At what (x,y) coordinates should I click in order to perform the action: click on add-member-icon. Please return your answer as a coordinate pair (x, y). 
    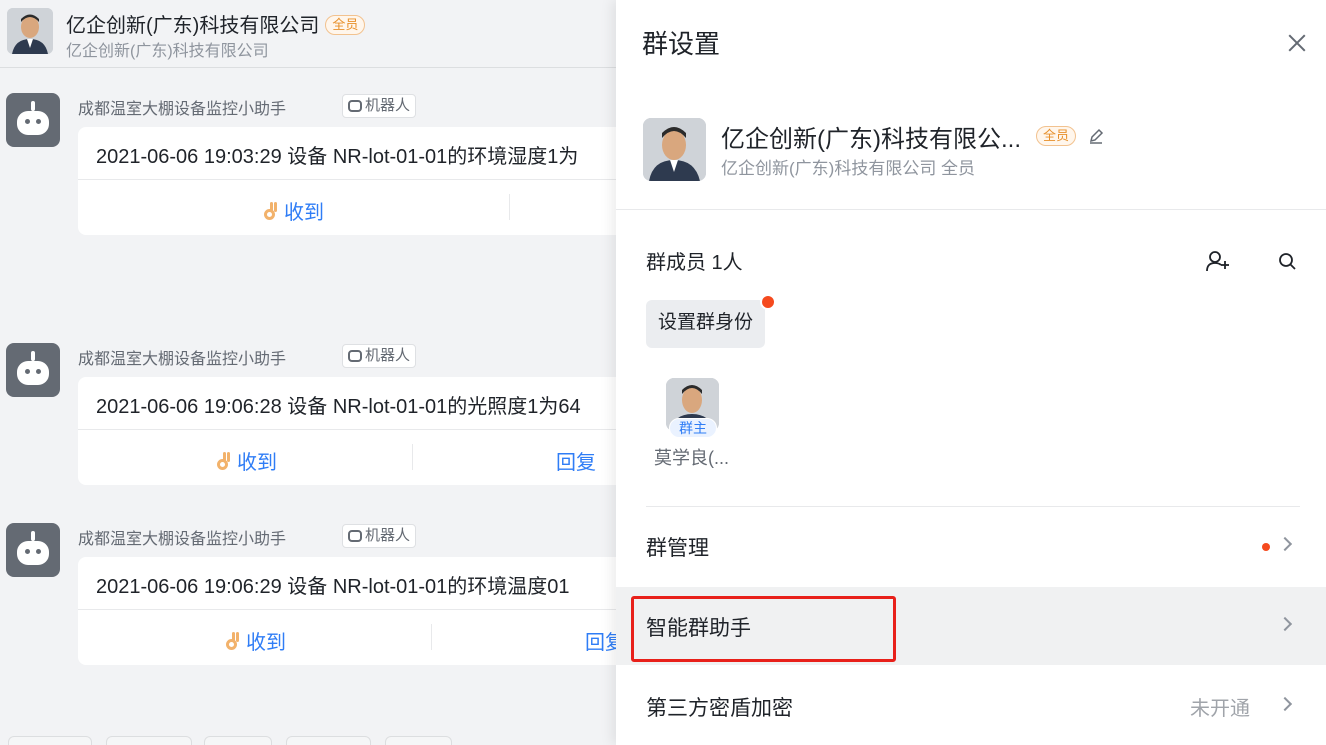
    Looking at the image, I should click on (1218, 261).